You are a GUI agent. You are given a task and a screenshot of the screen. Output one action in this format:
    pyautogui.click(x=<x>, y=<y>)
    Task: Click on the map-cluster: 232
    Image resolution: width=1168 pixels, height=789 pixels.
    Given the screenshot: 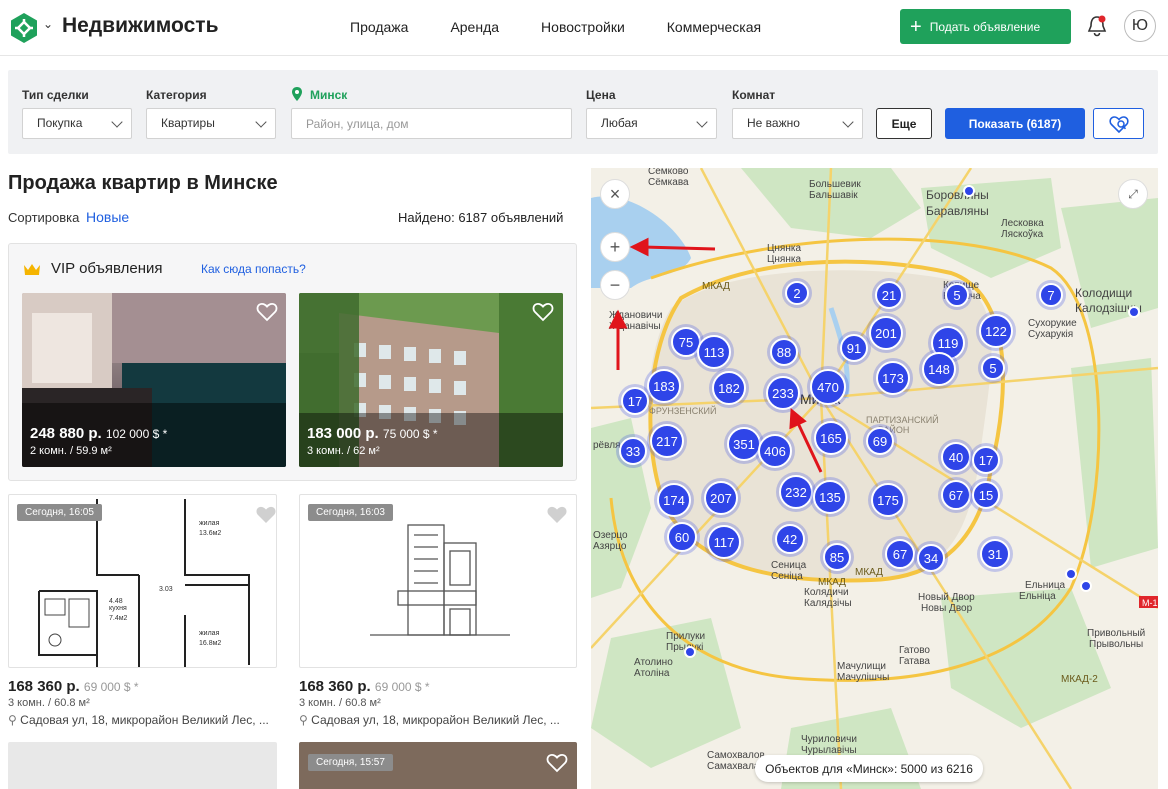 What is the action you would take?
    pyautogui.click(x=796, y=492)
    